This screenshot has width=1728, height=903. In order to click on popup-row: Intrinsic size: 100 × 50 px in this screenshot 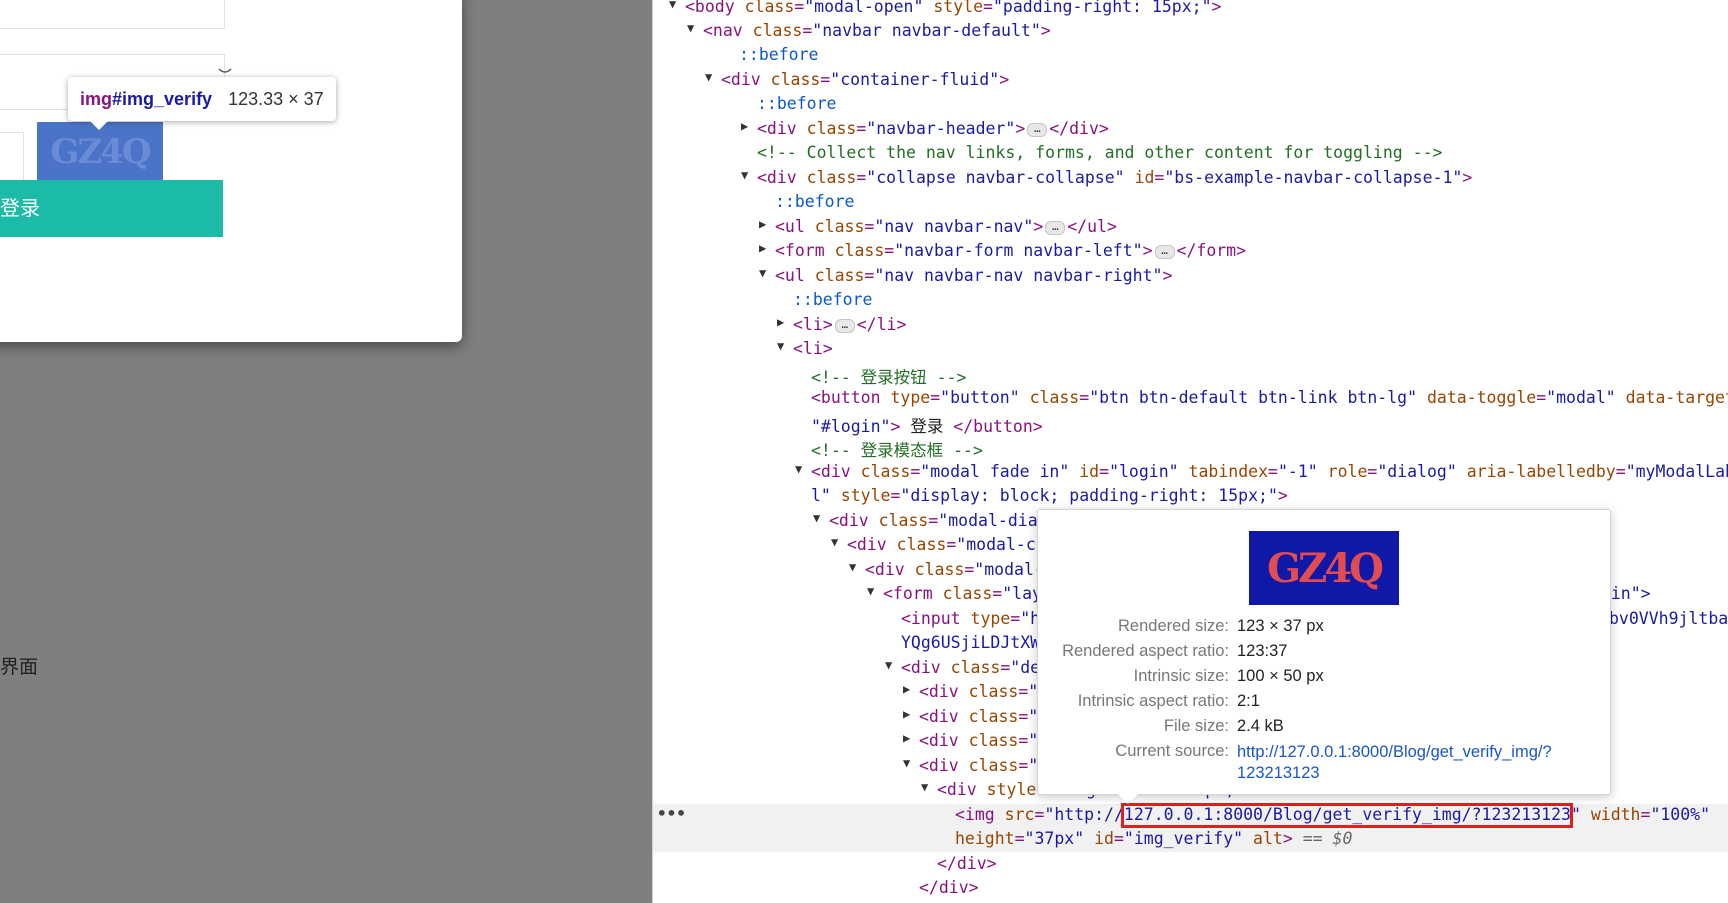, I will do `click(1228, 676)`.